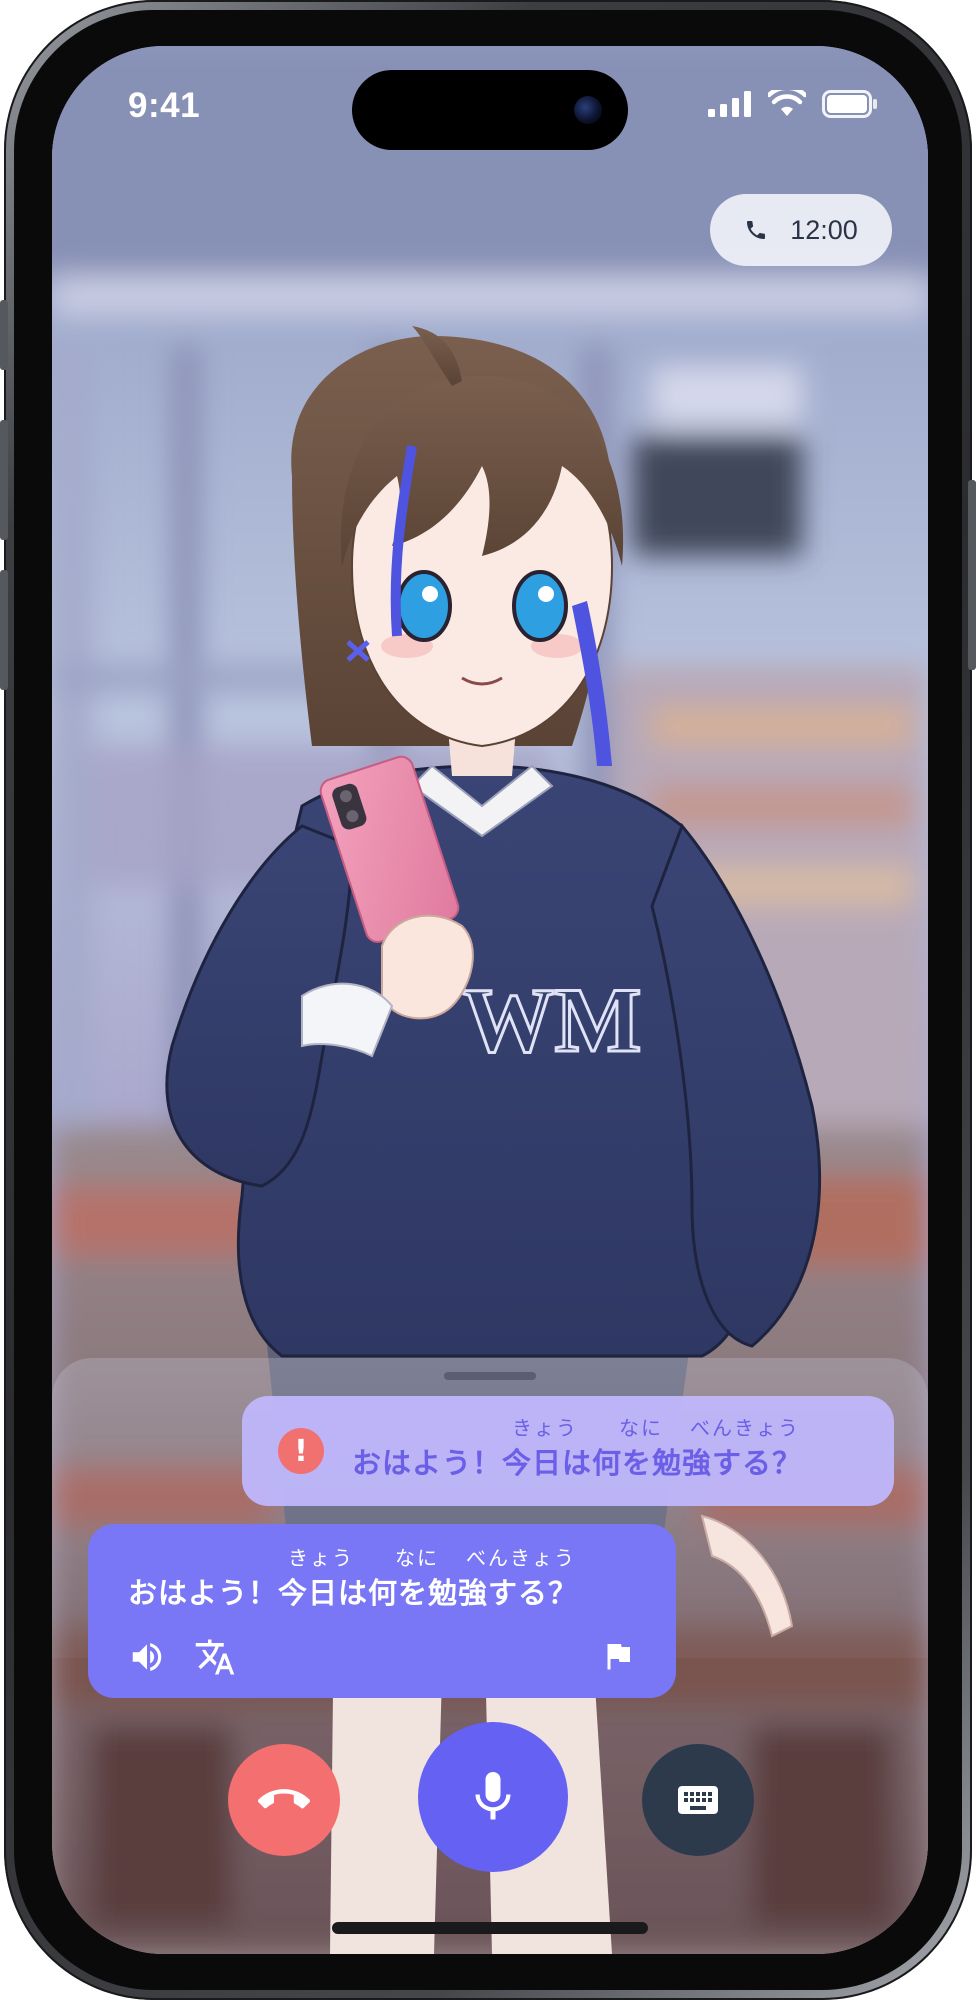 The height and width of the screenshot is (2000, 978). What do you see at coordinates (729, 104) in the screenshot?
I see `cellular-signal-icon` at bounding box center [729, 104].